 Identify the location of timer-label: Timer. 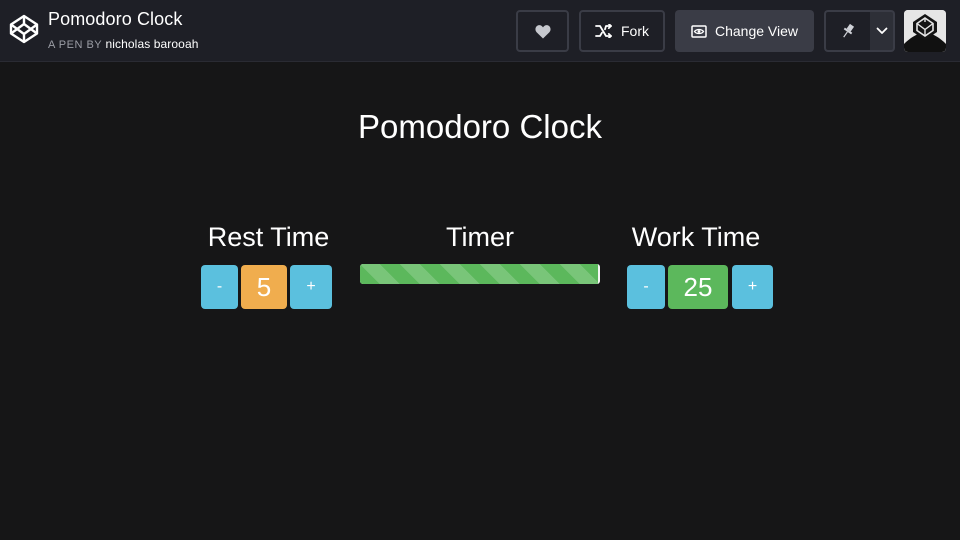
(480, 237).